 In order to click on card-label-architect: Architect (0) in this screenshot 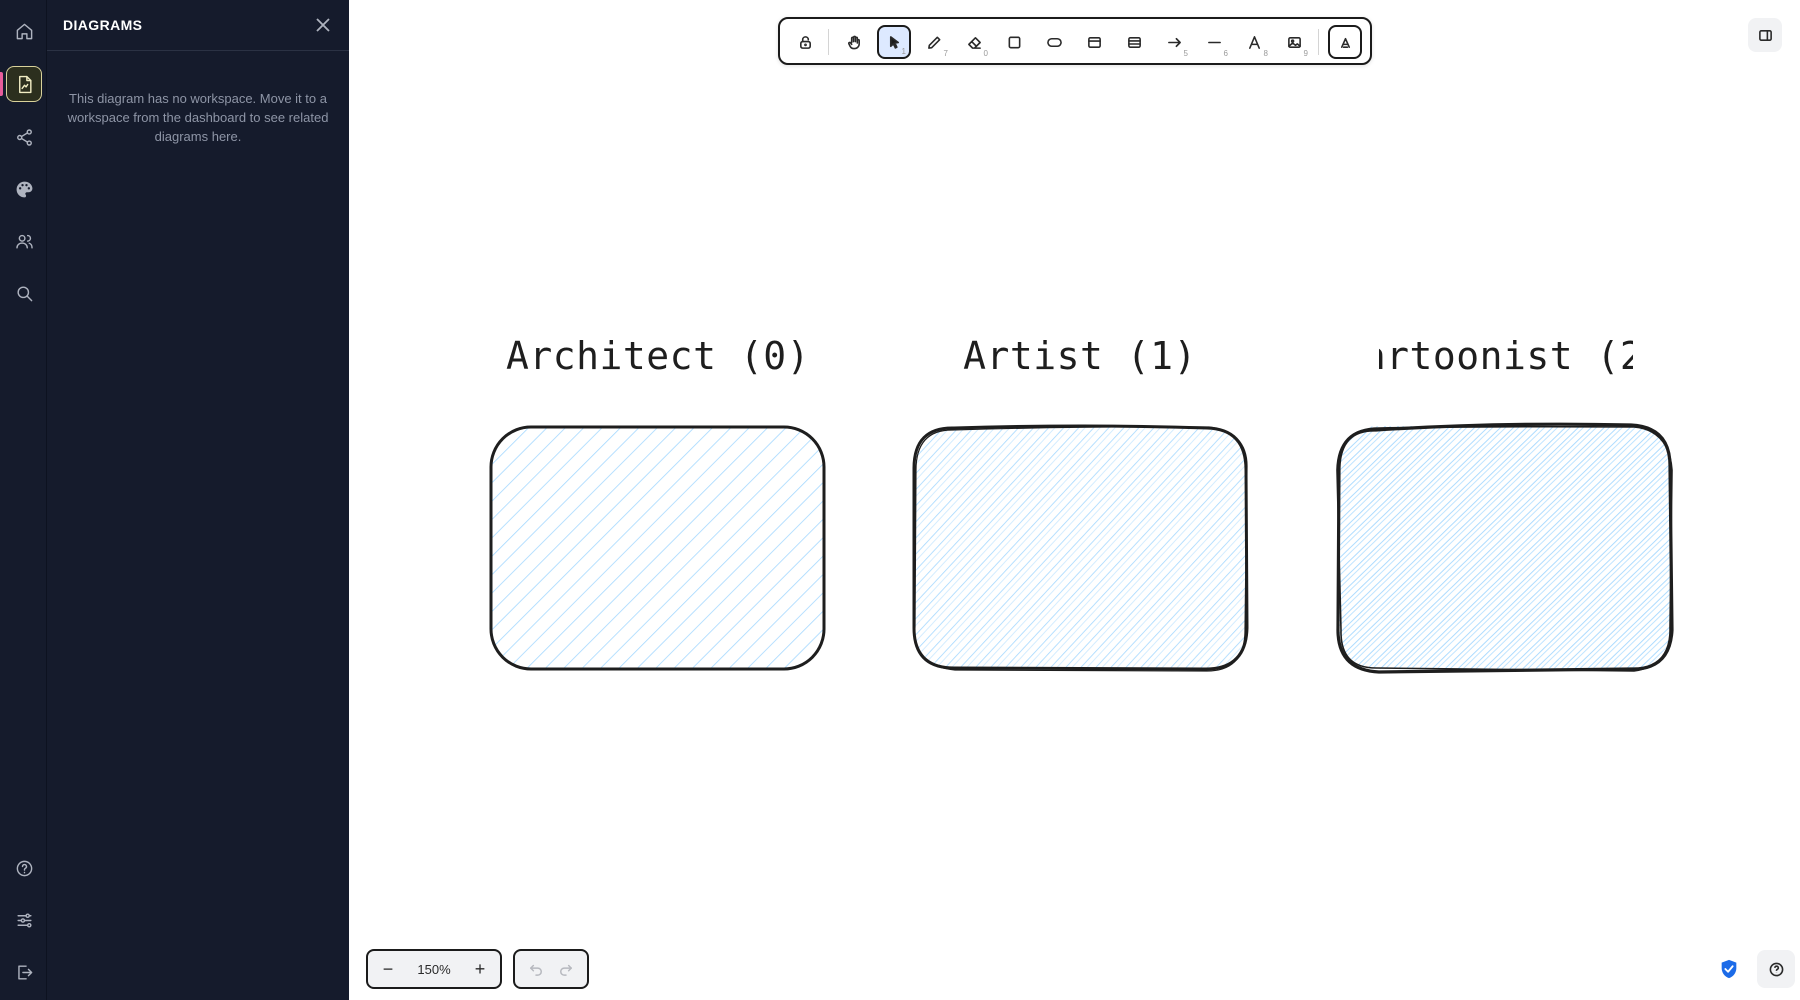, I will do `click(658, 356)`.